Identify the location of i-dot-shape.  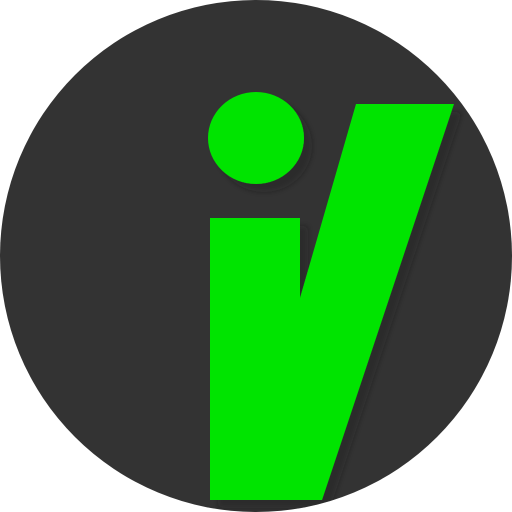
(256, 138).